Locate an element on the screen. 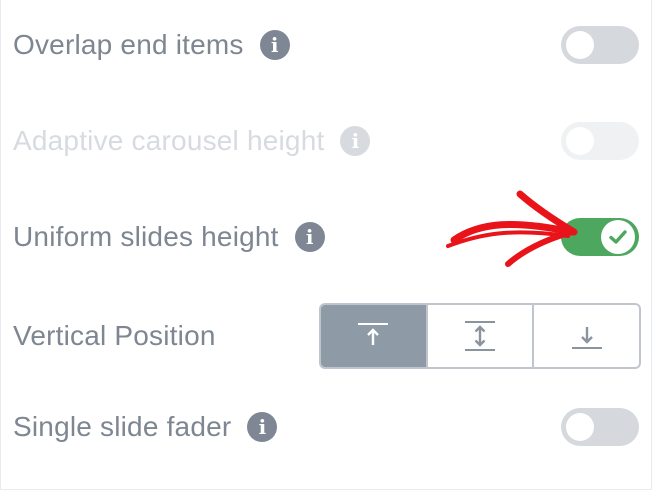  adaptive-carousel-height-toggle is located at coordinates (600, 141).